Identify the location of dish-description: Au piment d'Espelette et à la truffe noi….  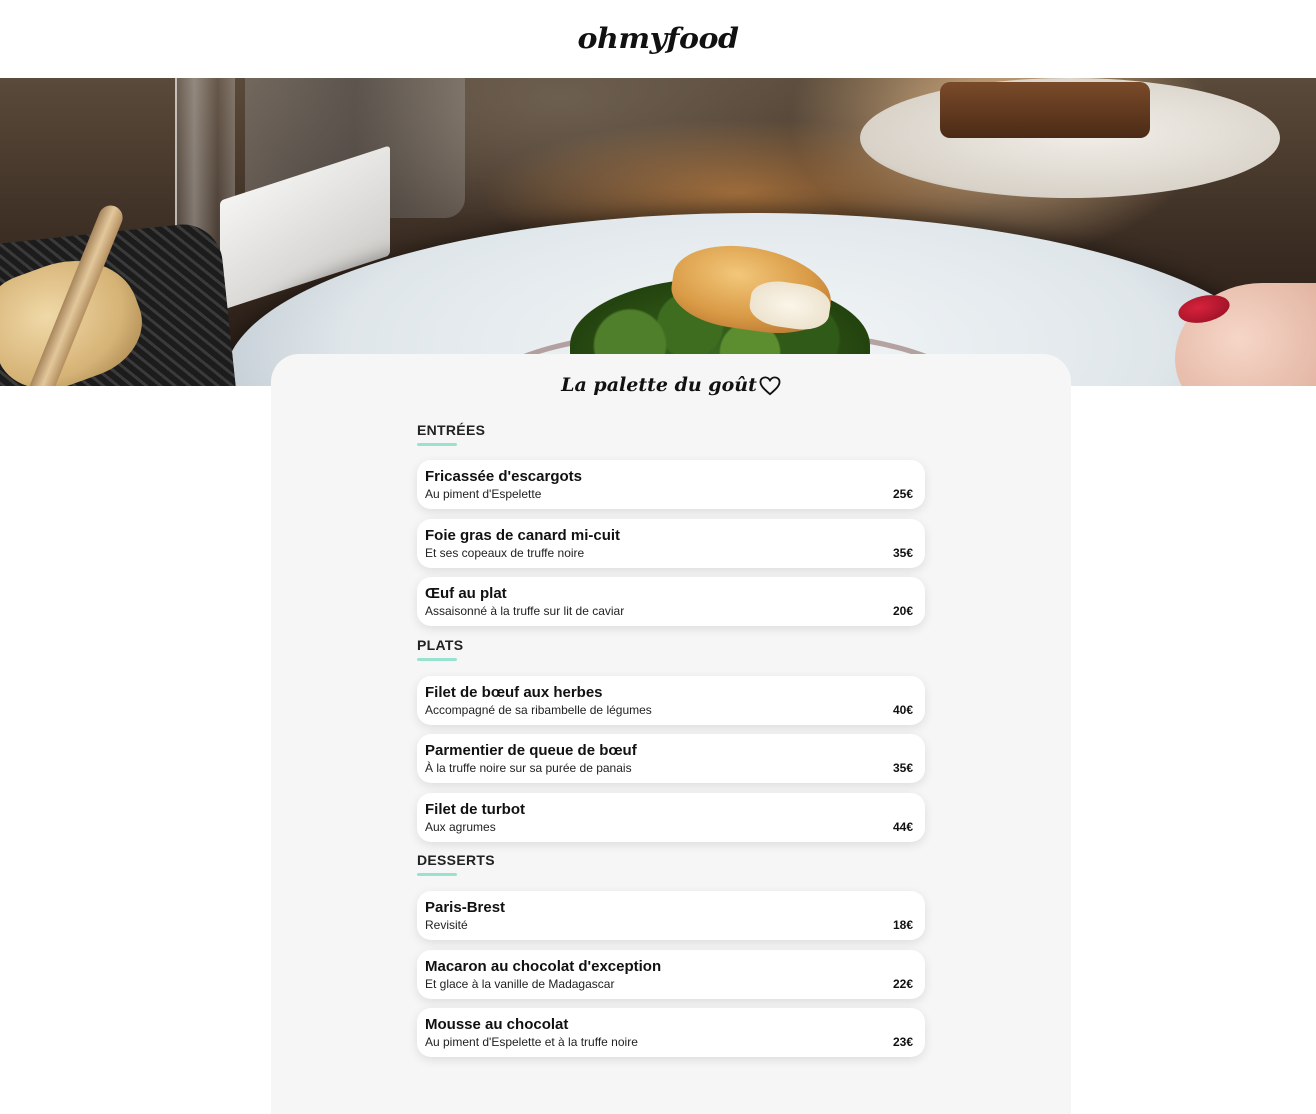
(531, 1042).